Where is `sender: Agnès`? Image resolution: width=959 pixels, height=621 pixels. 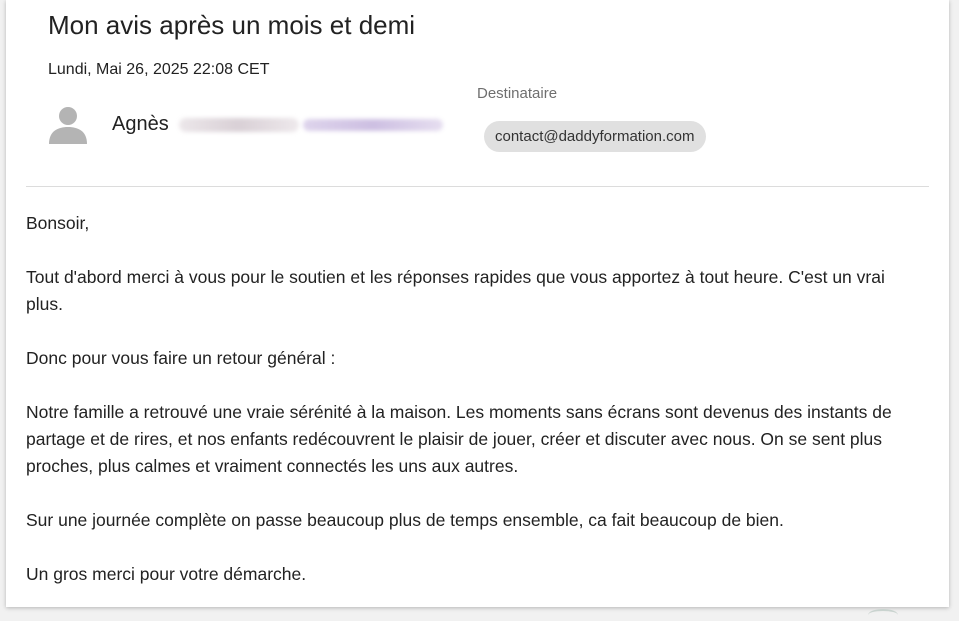 sender: Agnès is located at coordinates (277, 124).